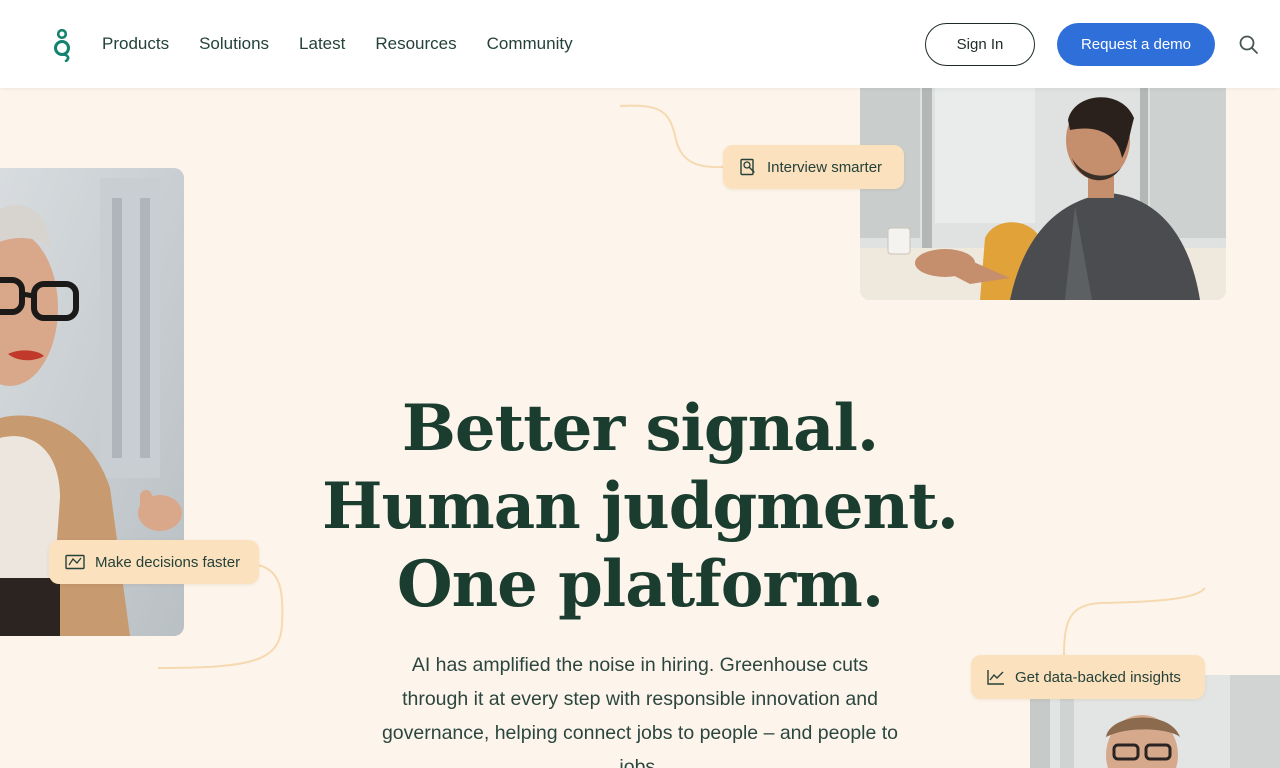  What do you see at coordinates (415, 44) in the screenshot?
I see `nav-item-resources: Resources` at bounding box center [415, 44].